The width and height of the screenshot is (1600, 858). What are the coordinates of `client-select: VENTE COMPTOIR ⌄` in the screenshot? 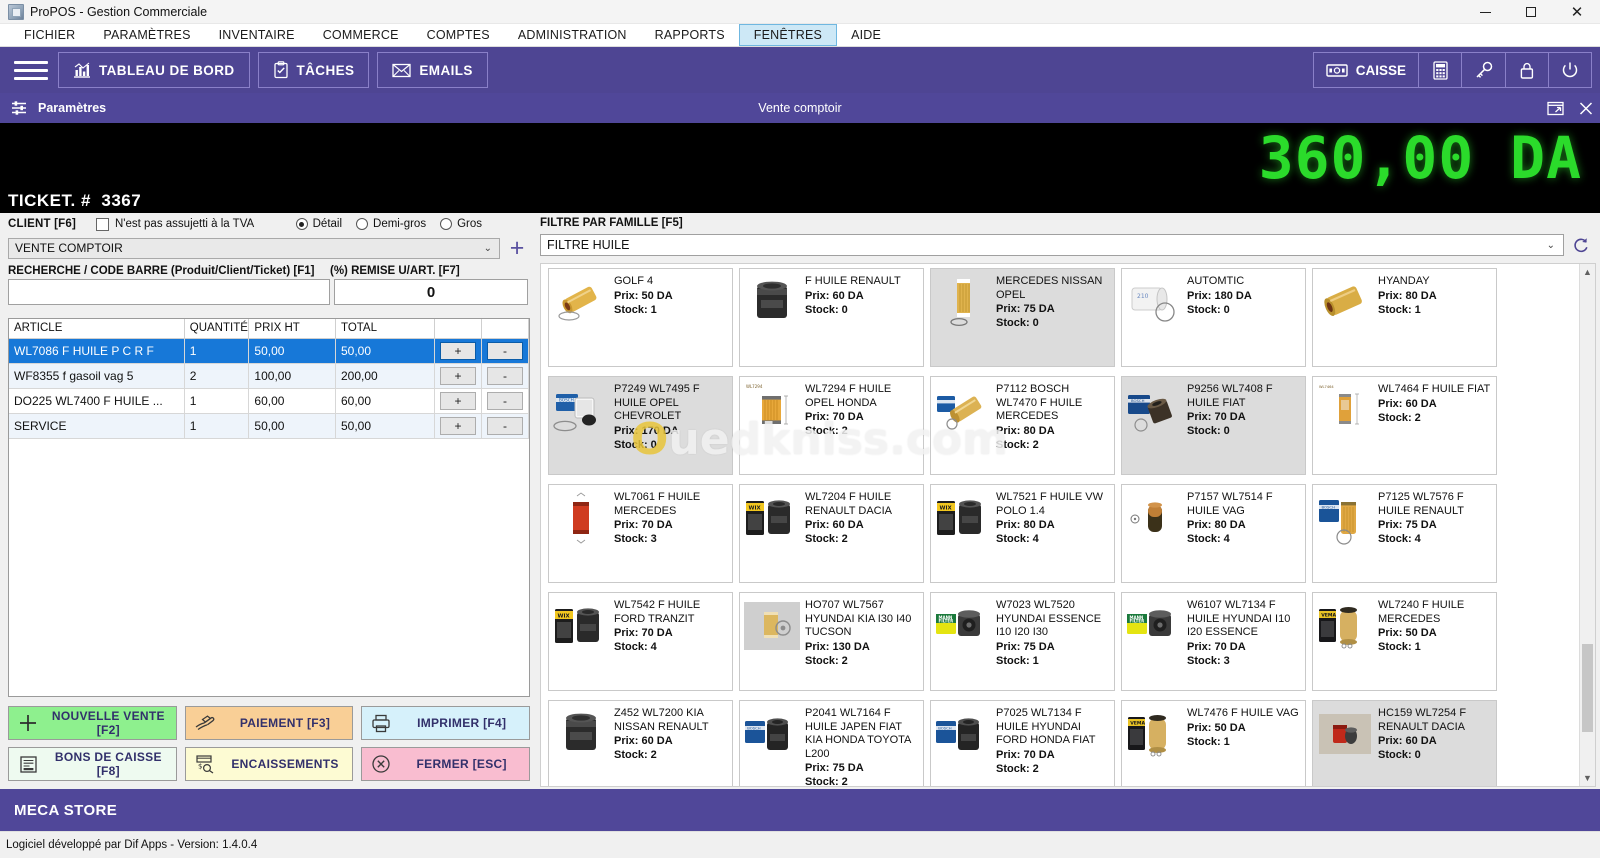 It's located at (254, 248).